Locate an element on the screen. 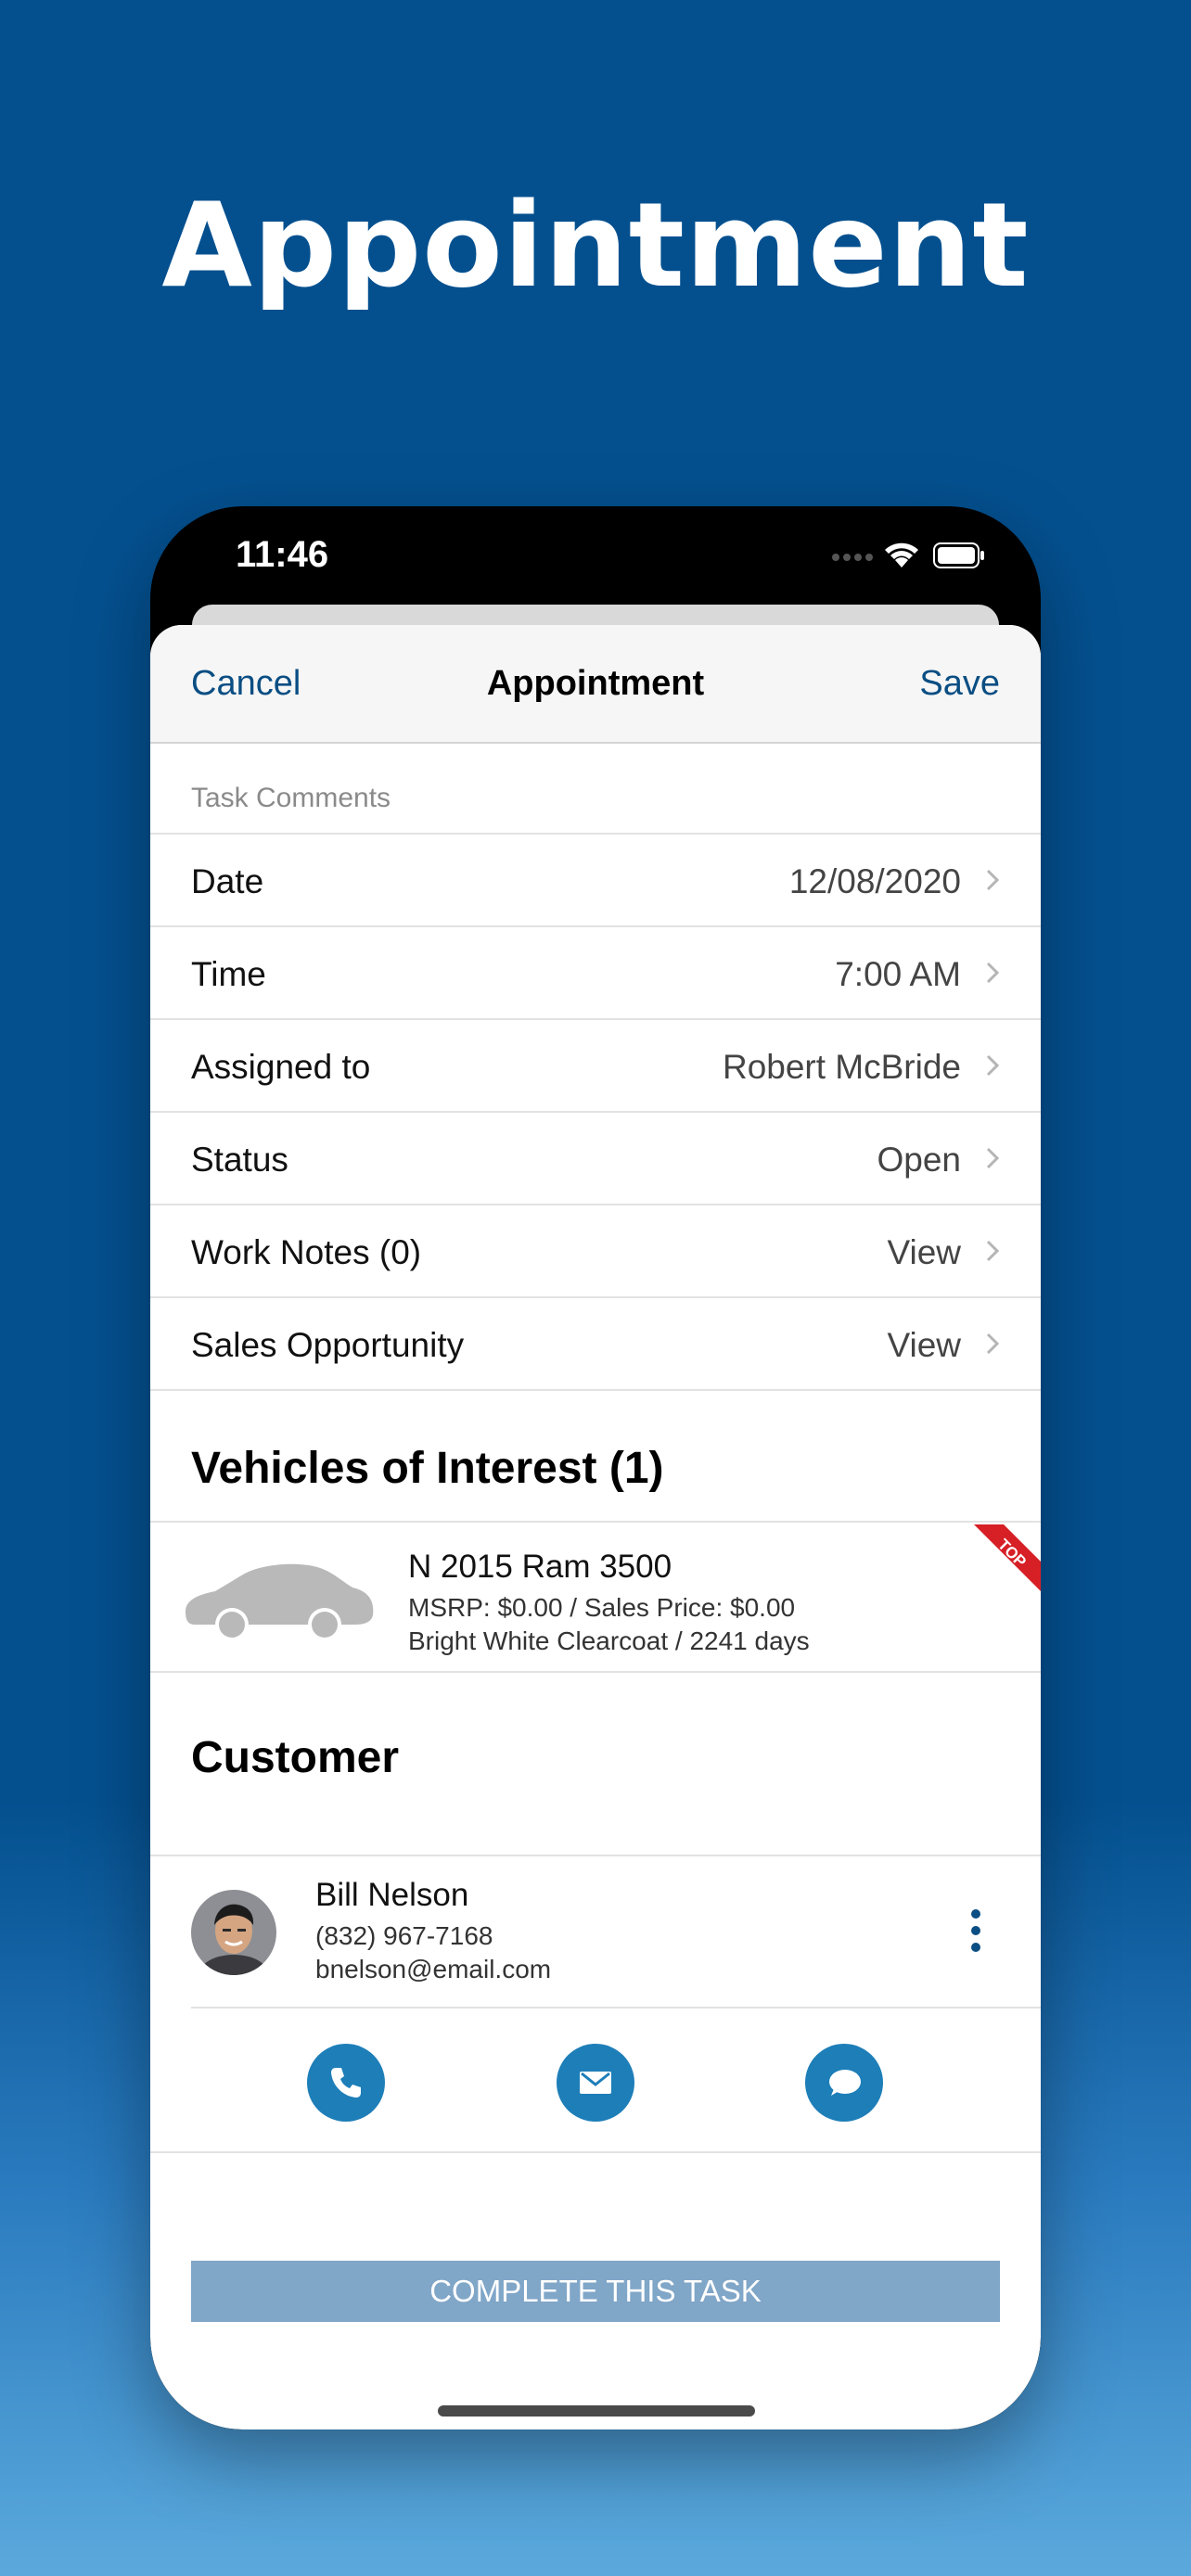 The width and height of the screenshot is (1191, 2576). row-assigned-to: Assigned to Robert McBride is located at coordinates (595, 1065).